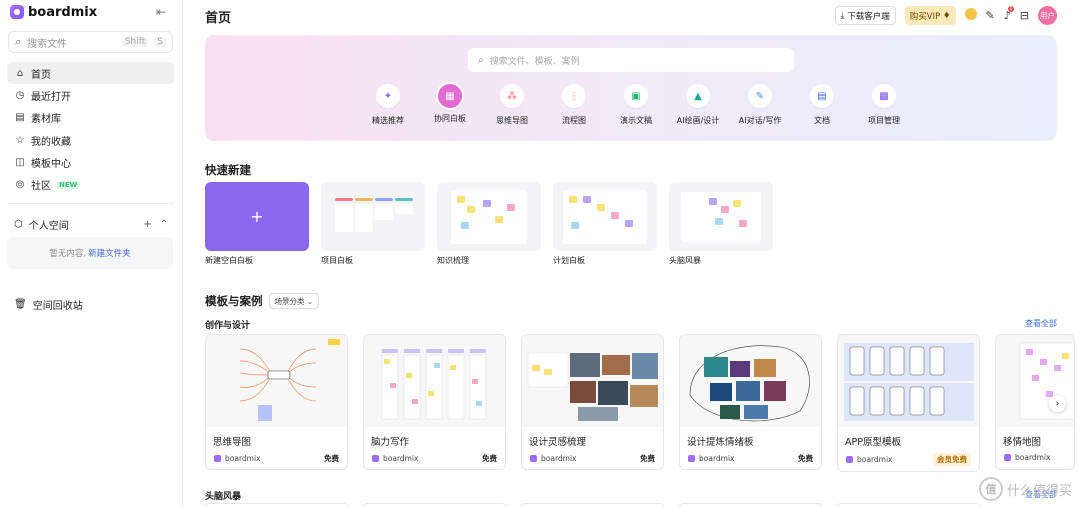  I want to click on notification-count: 1, so click(1010, 9).